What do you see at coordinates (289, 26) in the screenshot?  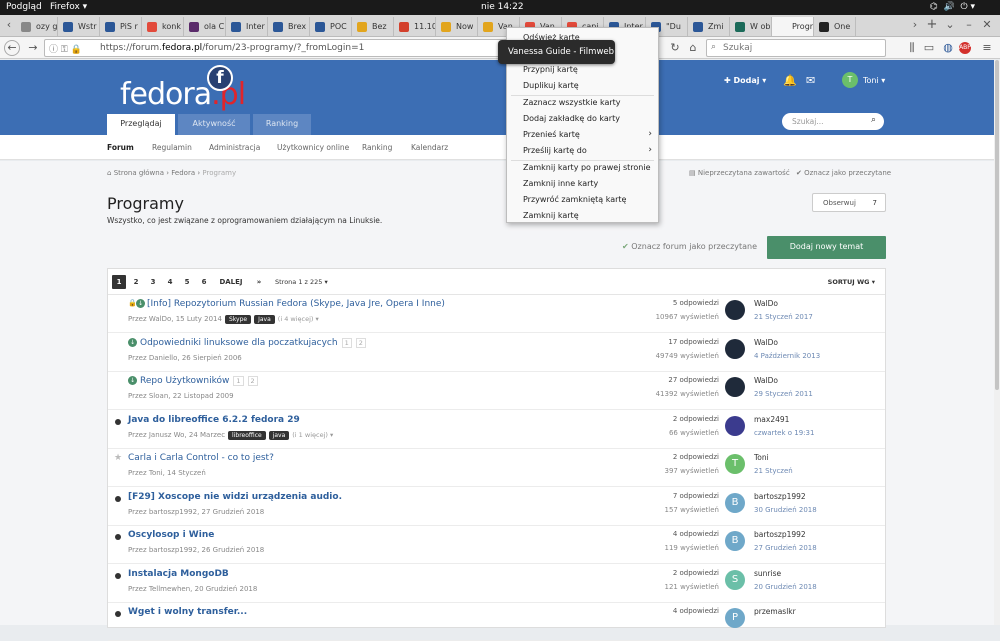 I see `browser-tab: Brex` at bounding box center [289, 26].